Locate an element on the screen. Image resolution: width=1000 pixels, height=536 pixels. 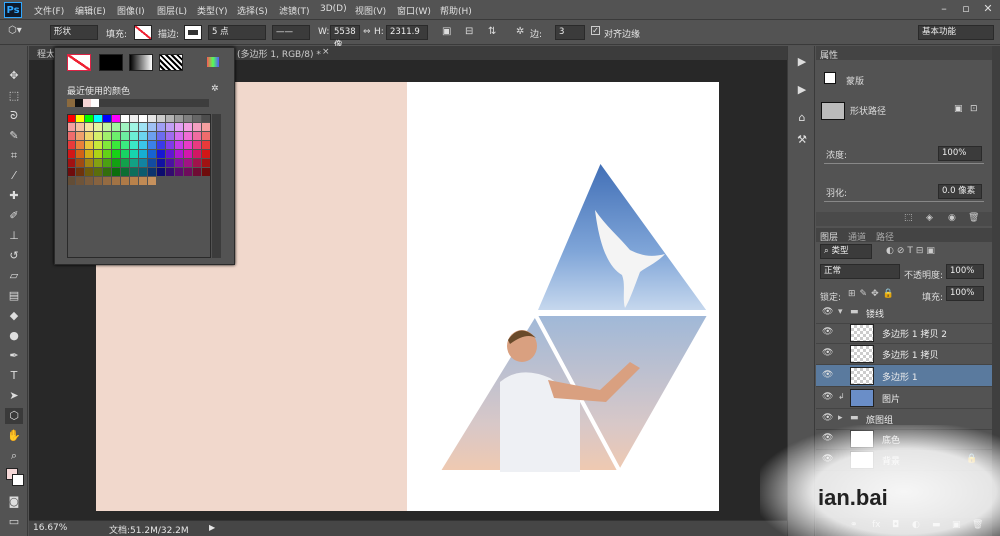
brush-tool-icon: ✐ is located at coordinates (14, 216).